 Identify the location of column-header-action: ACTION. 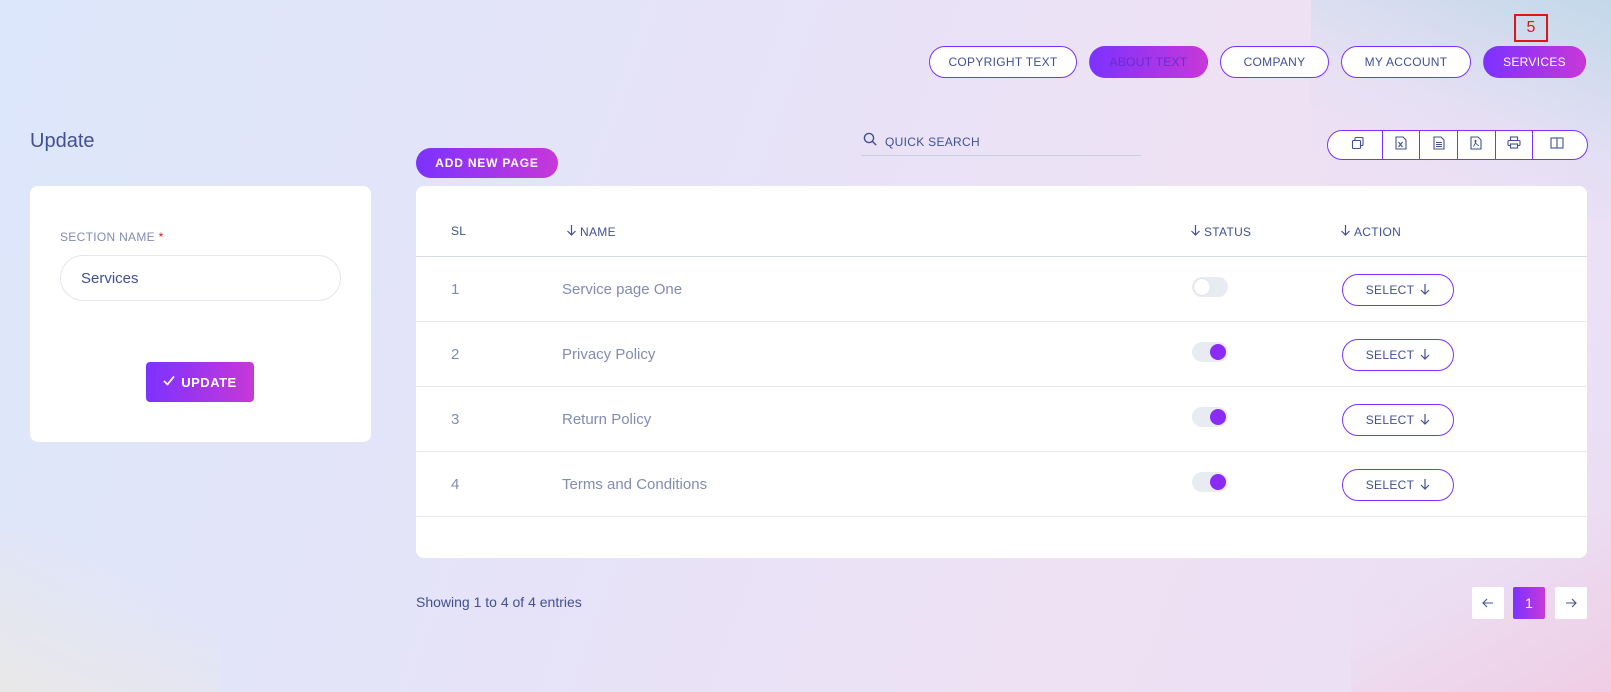
(1370, 231).